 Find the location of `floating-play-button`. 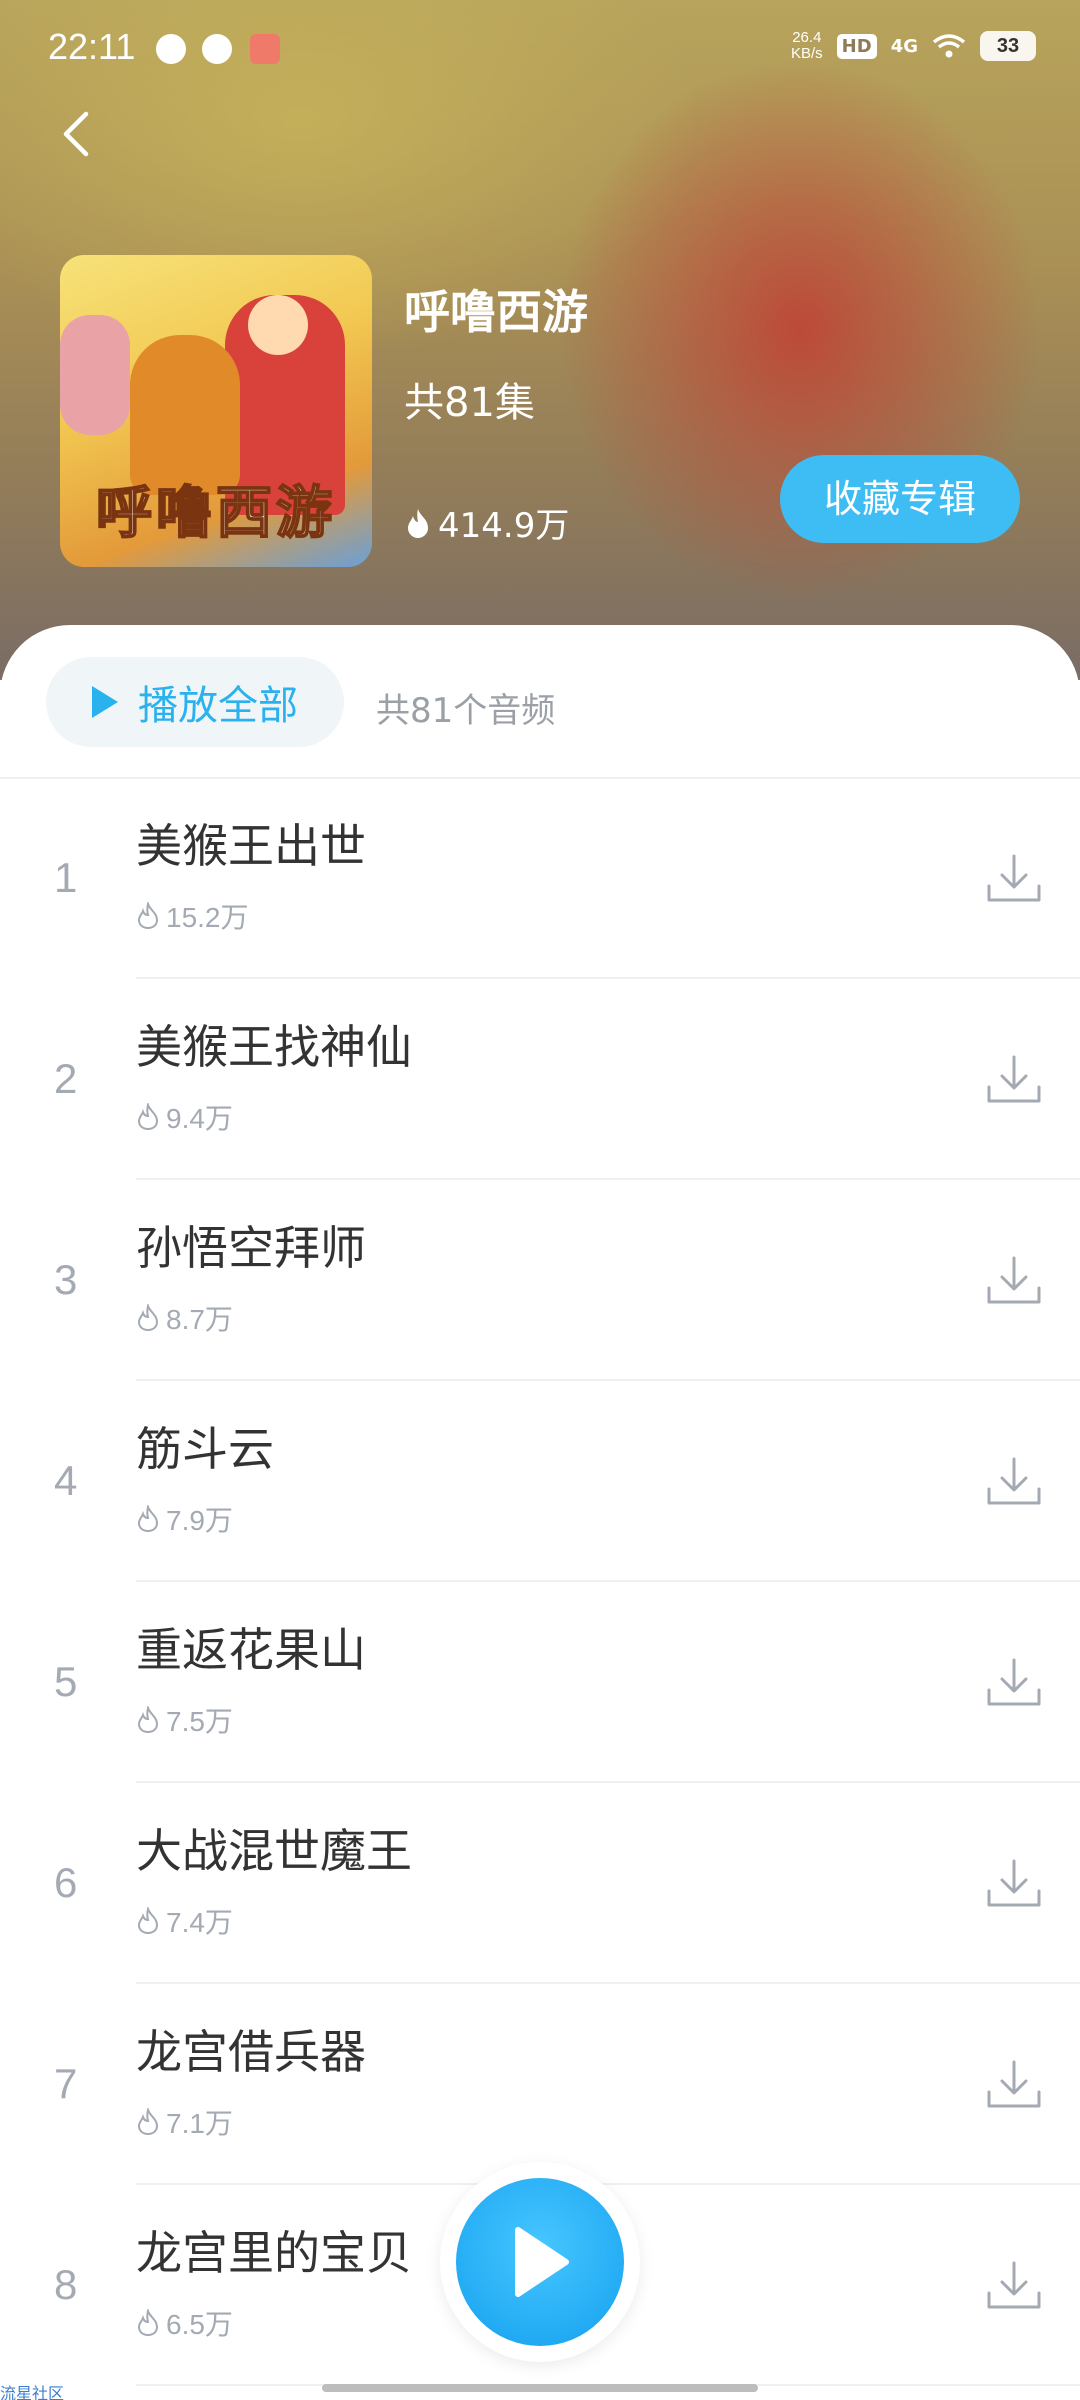

floating-play-button is located at coordinates (540, 2262).